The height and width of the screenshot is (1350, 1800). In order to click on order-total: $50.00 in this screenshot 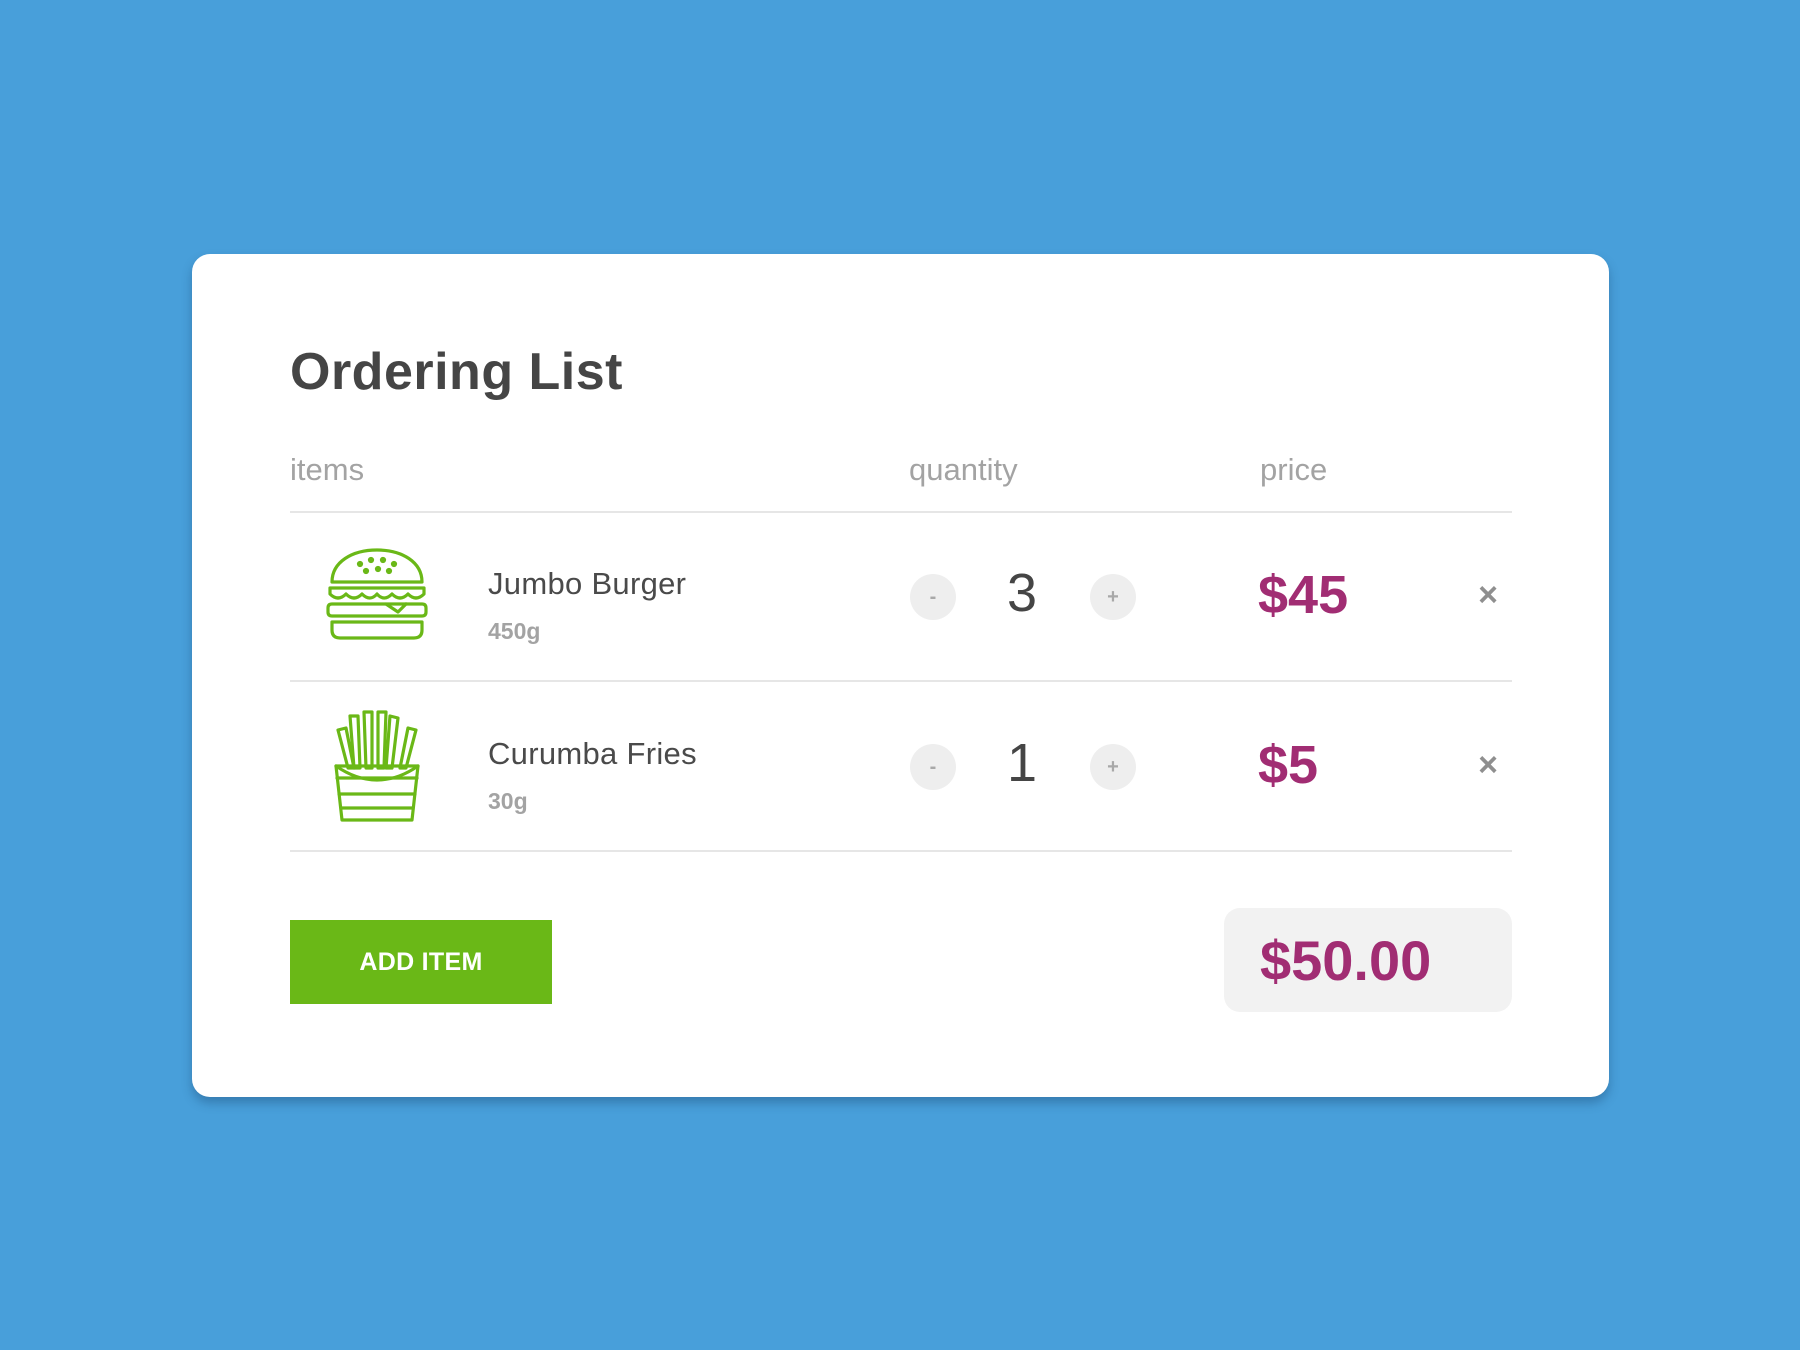, I will do `click(1346, 960)`.